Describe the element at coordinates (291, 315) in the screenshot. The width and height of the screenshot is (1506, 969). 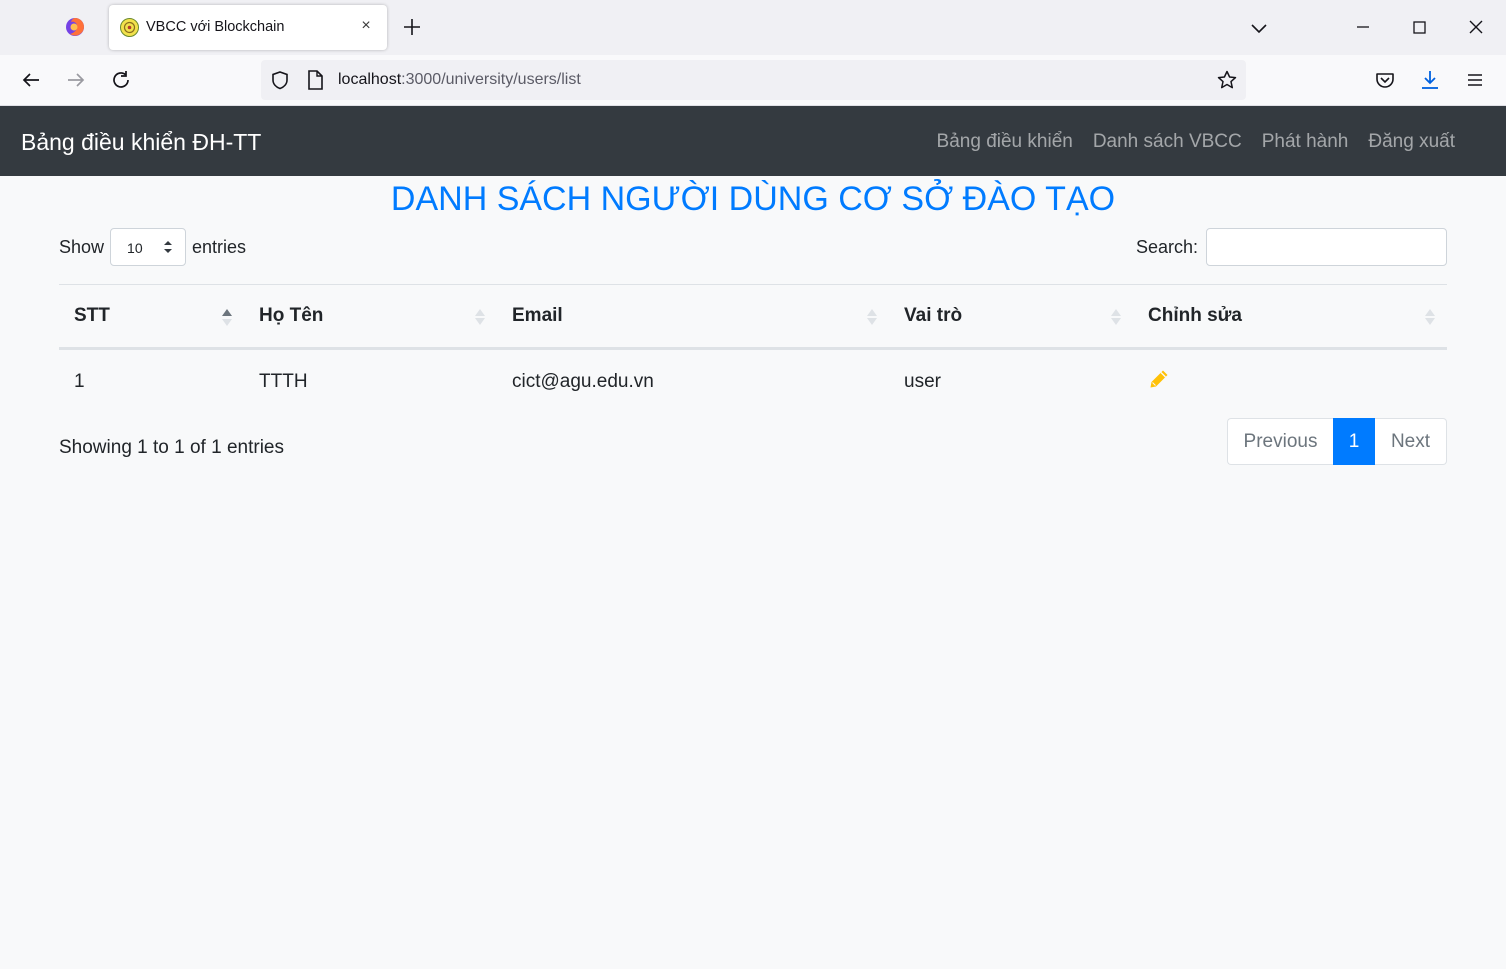
I see `column-label: Họ Tên` at that location.